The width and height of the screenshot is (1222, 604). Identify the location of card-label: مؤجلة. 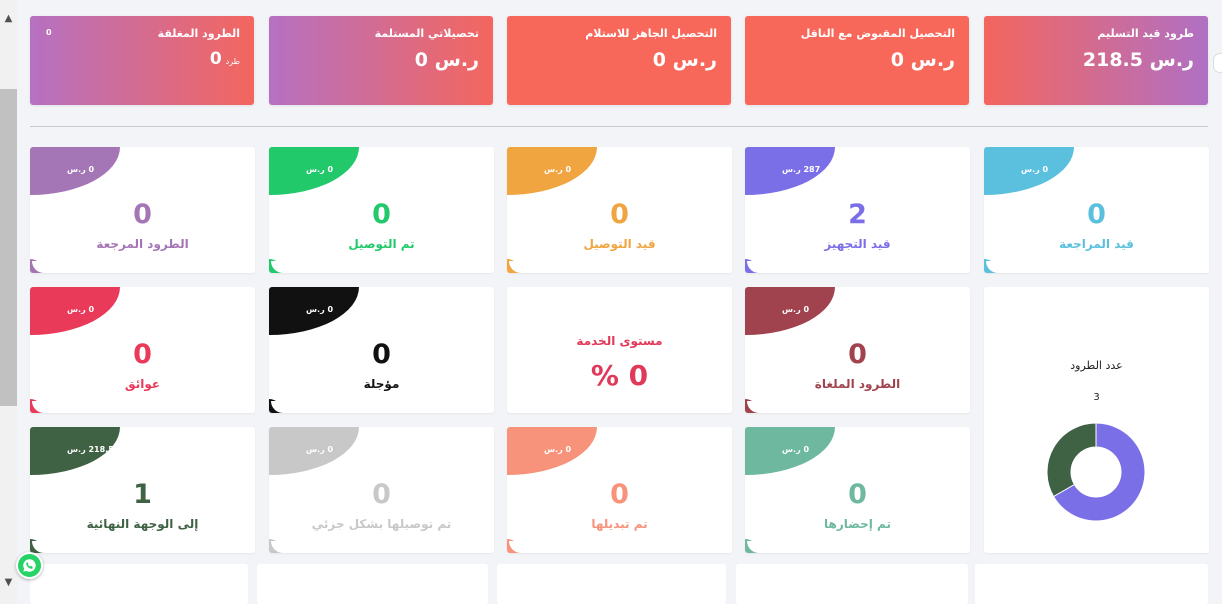
(381, 384).